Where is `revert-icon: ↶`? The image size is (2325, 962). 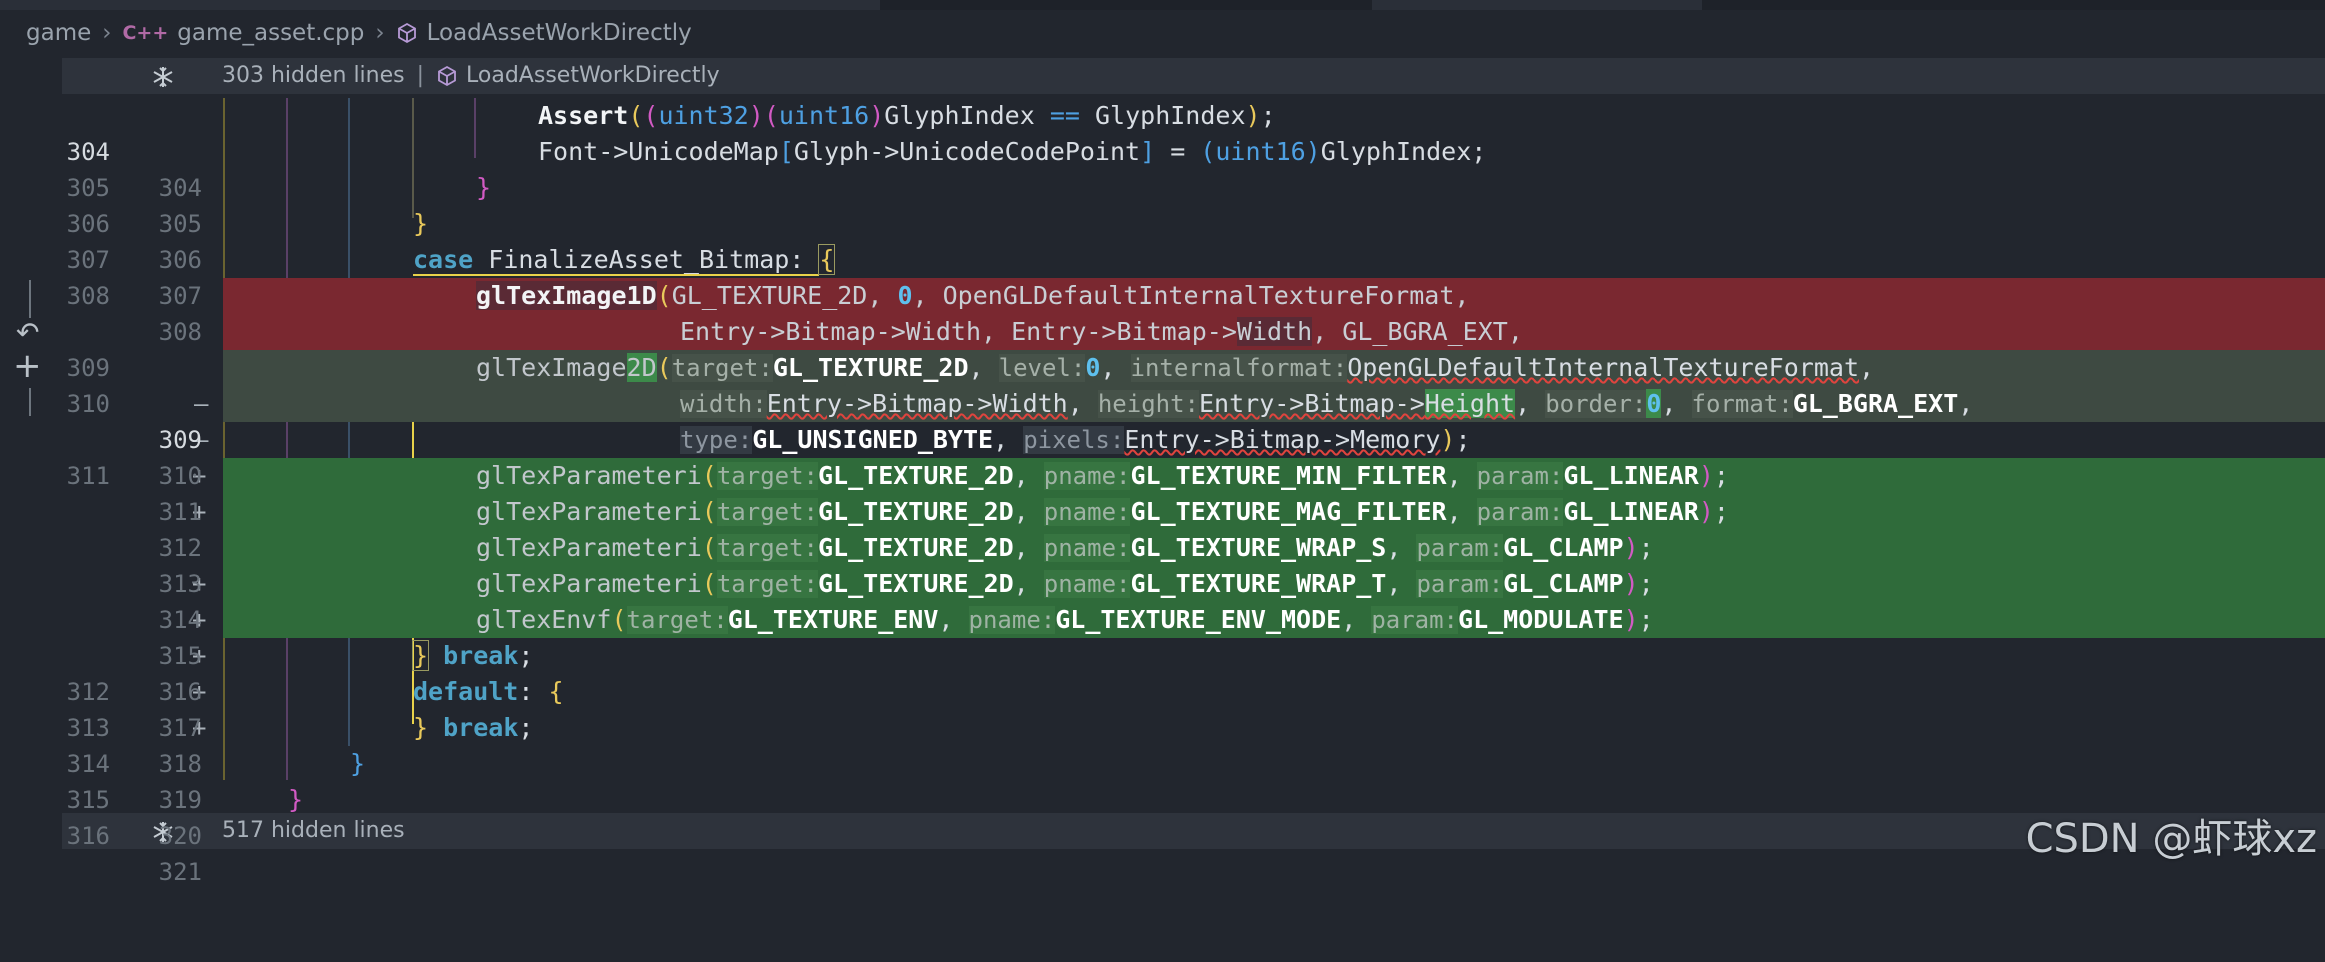 revert-icon: ↶ is located at coordinates (27, 332).